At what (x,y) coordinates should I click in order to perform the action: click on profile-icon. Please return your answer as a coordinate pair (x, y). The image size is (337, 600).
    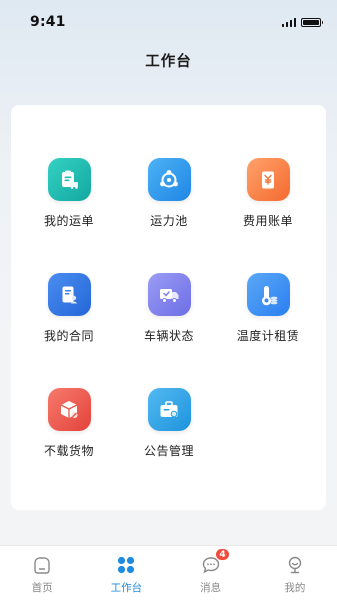
    Looking at the image, I should click on (295, 565).